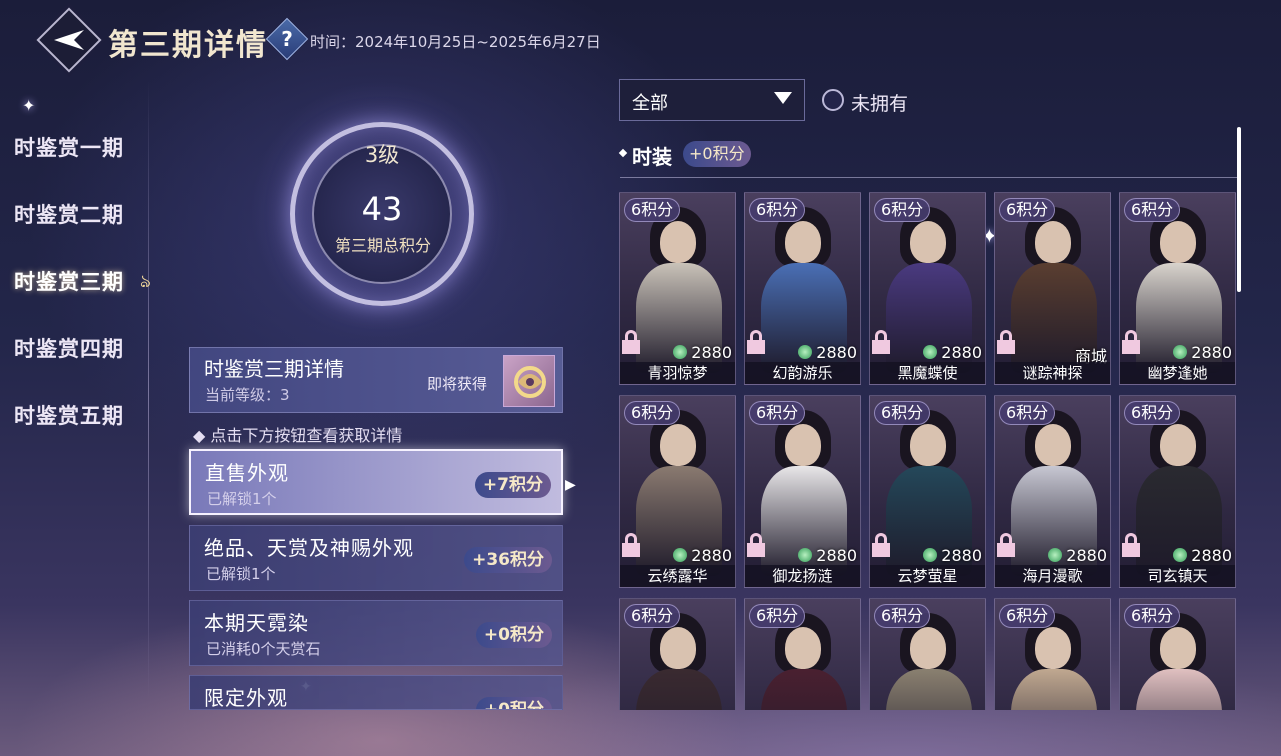 The width and height of the screenshot is (1281, 756). I want to click on section-points-badge: +0积分, so click(717, 154).